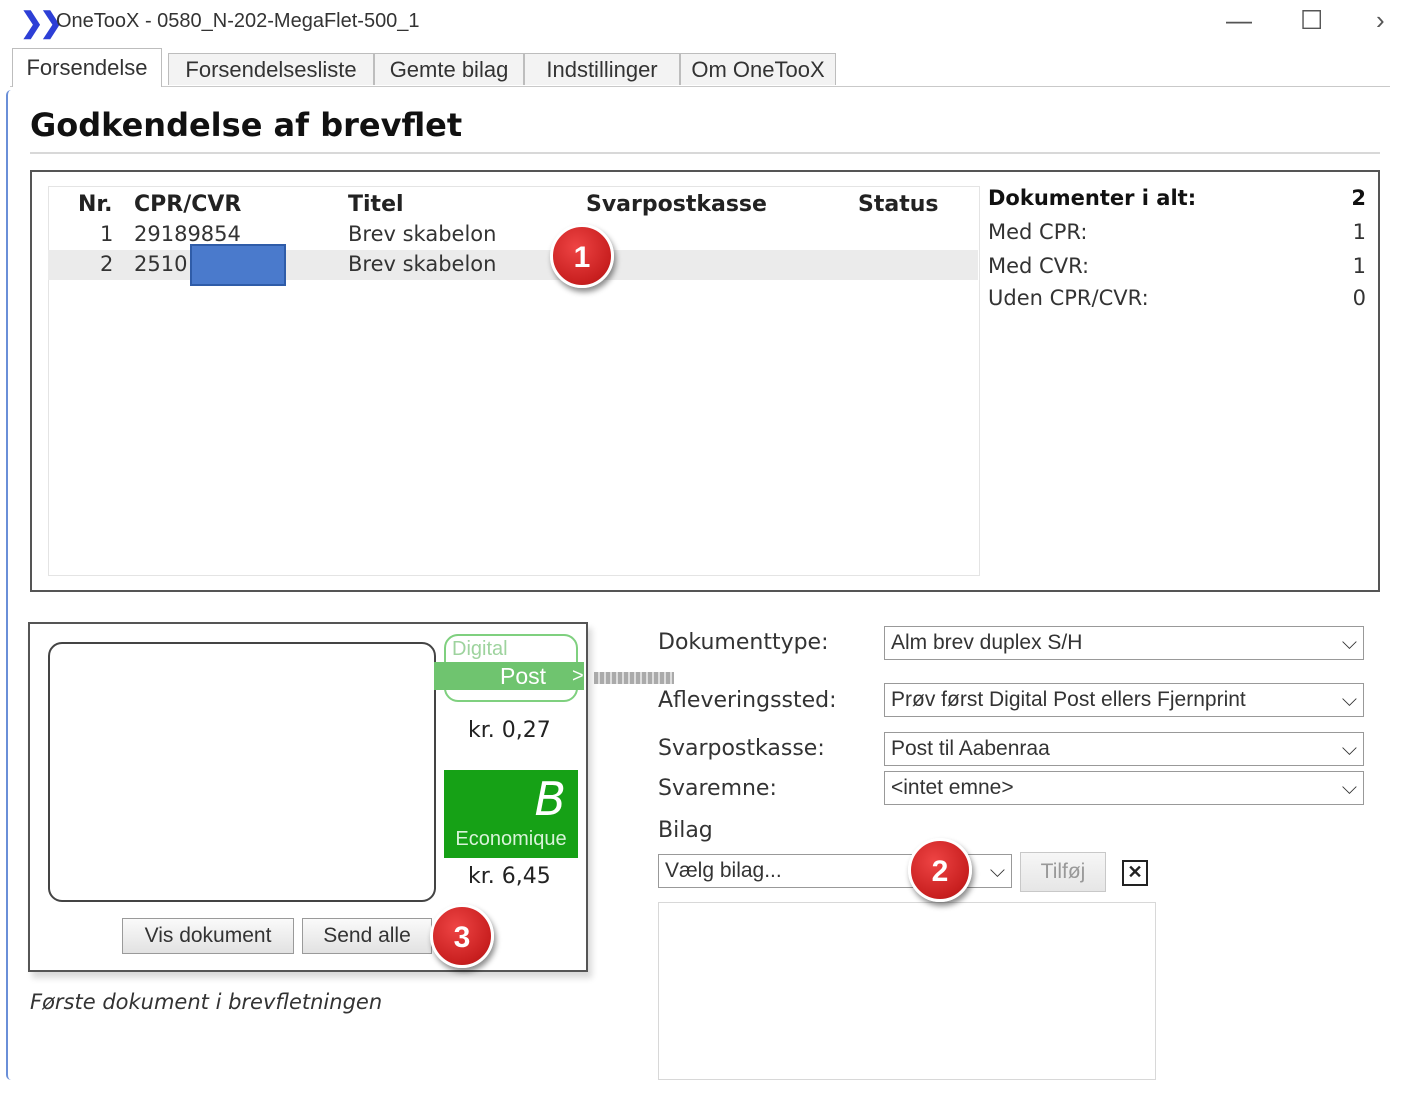 The image size is (1420, 1119). Describe the element at coordinates (634, 678) in the screenshot. I see `post-tail-decoration` at that location.